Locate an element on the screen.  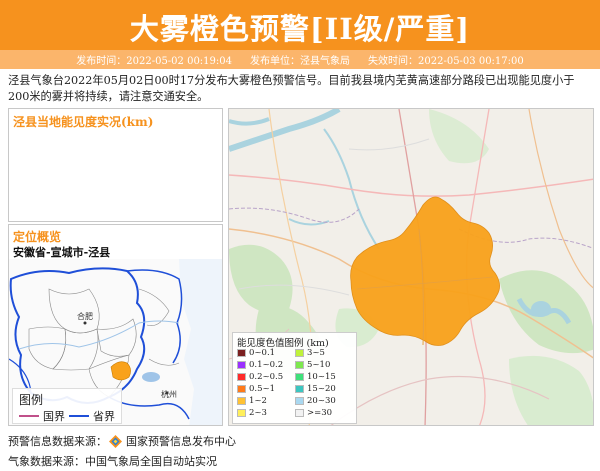
warning-center-logo-icon is located at coordinates (115, 441).